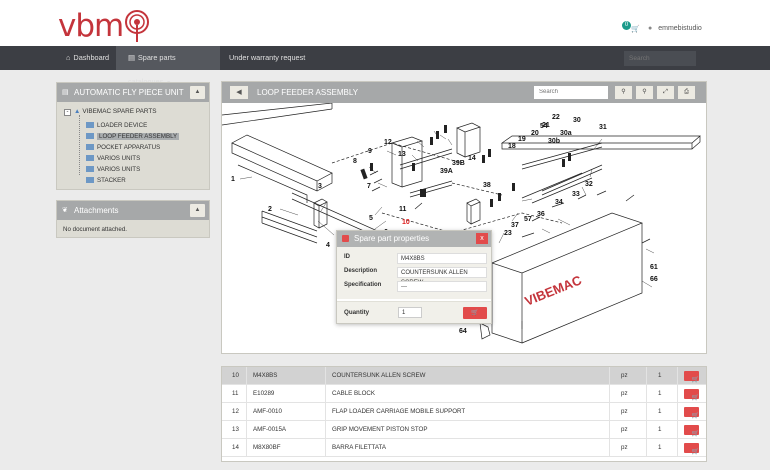 This screenshot has height=470, width=770. What do you see at coordinates (463, 331) in the screenshot?
I see `callout-64: 64` at bounding box center [463, 331].